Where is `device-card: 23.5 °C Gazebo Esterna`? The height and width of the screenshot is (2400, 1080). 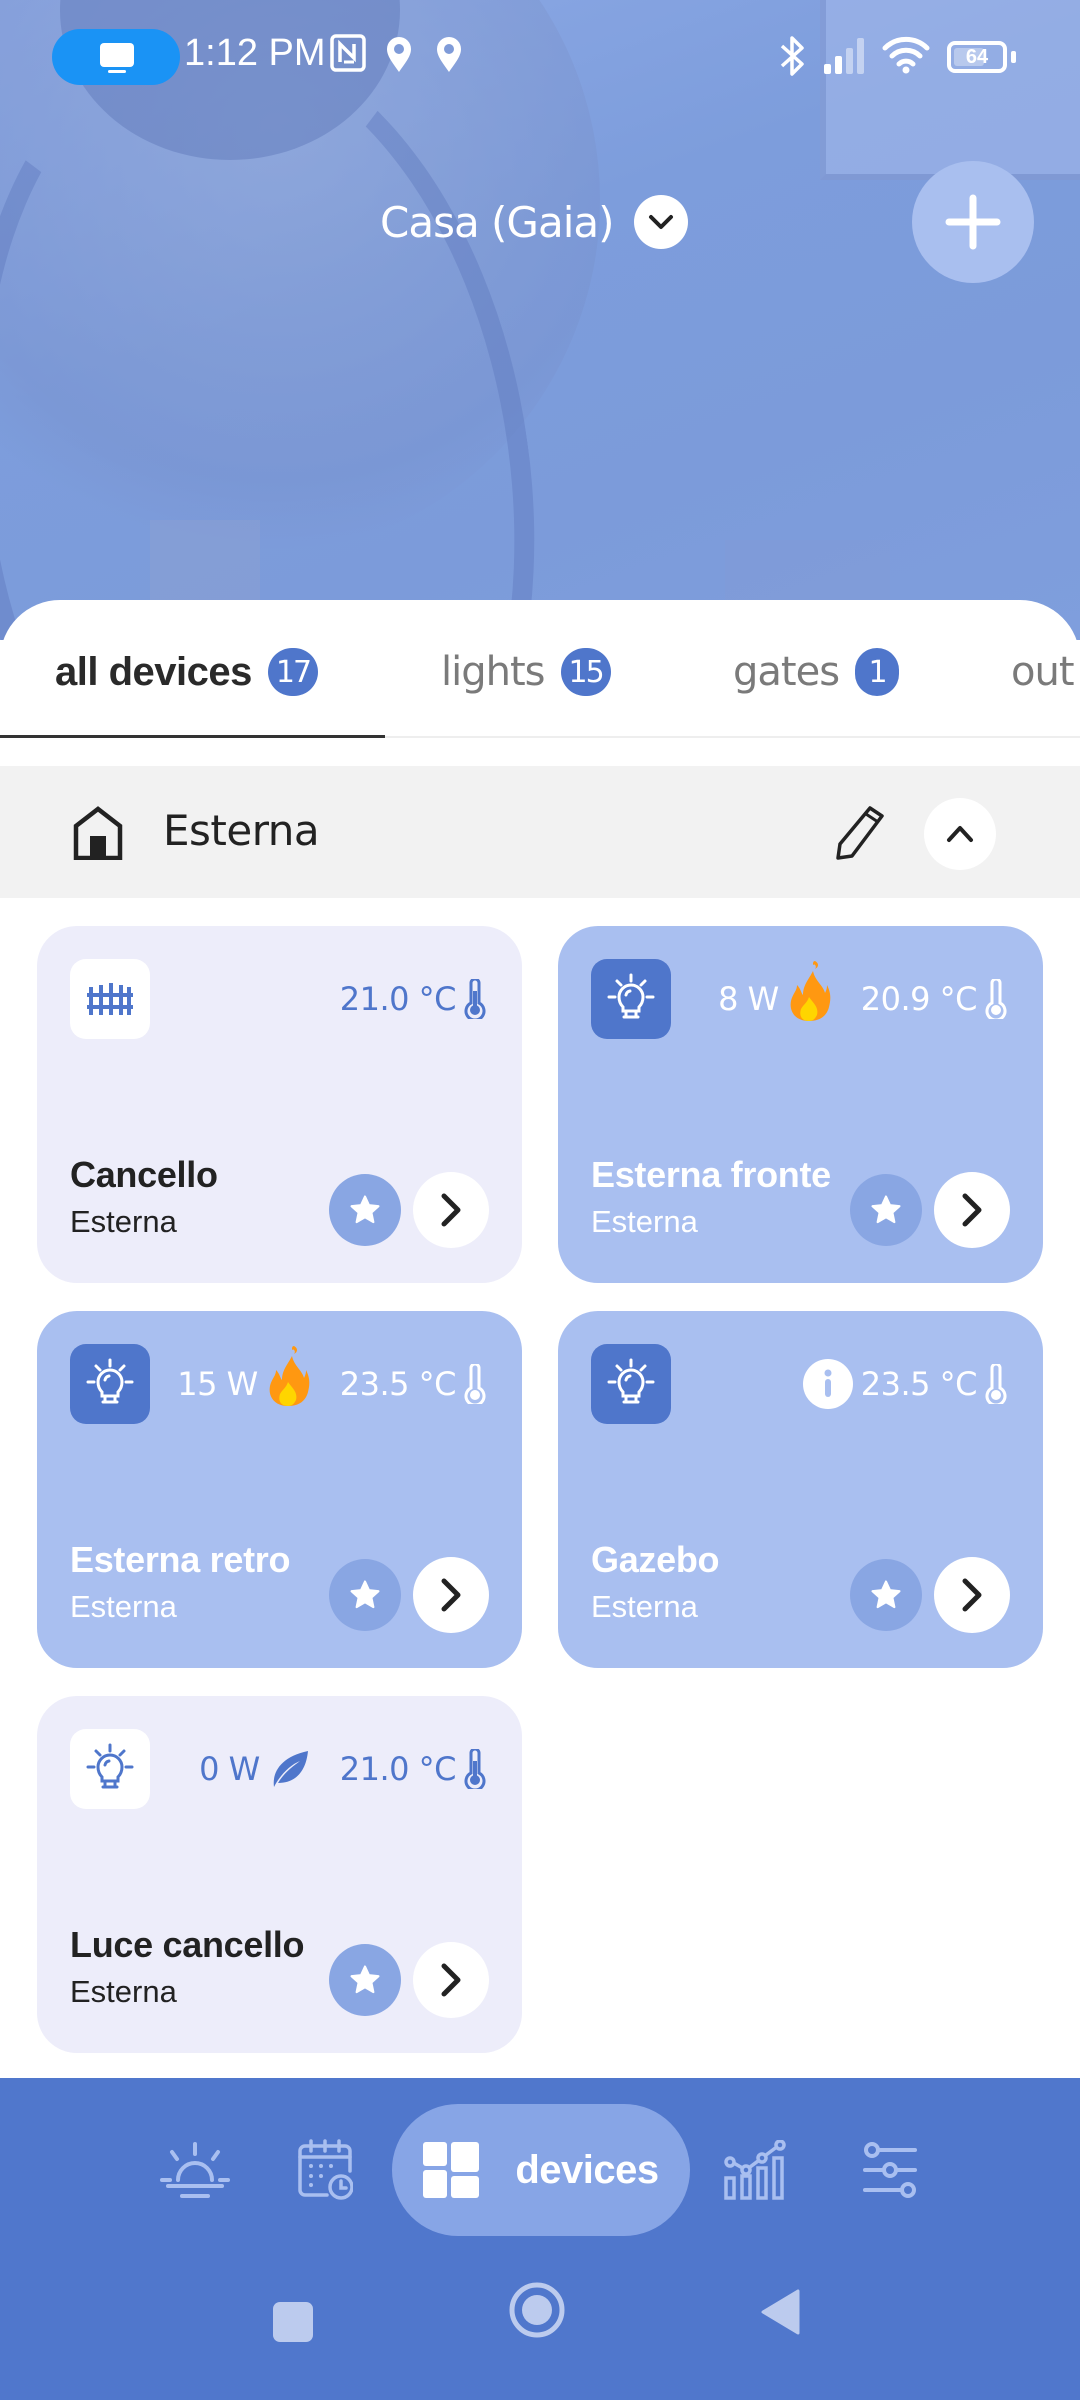 device-card: 23.5 °C Gazebo Esterna is located at coordinates (800, 1489).